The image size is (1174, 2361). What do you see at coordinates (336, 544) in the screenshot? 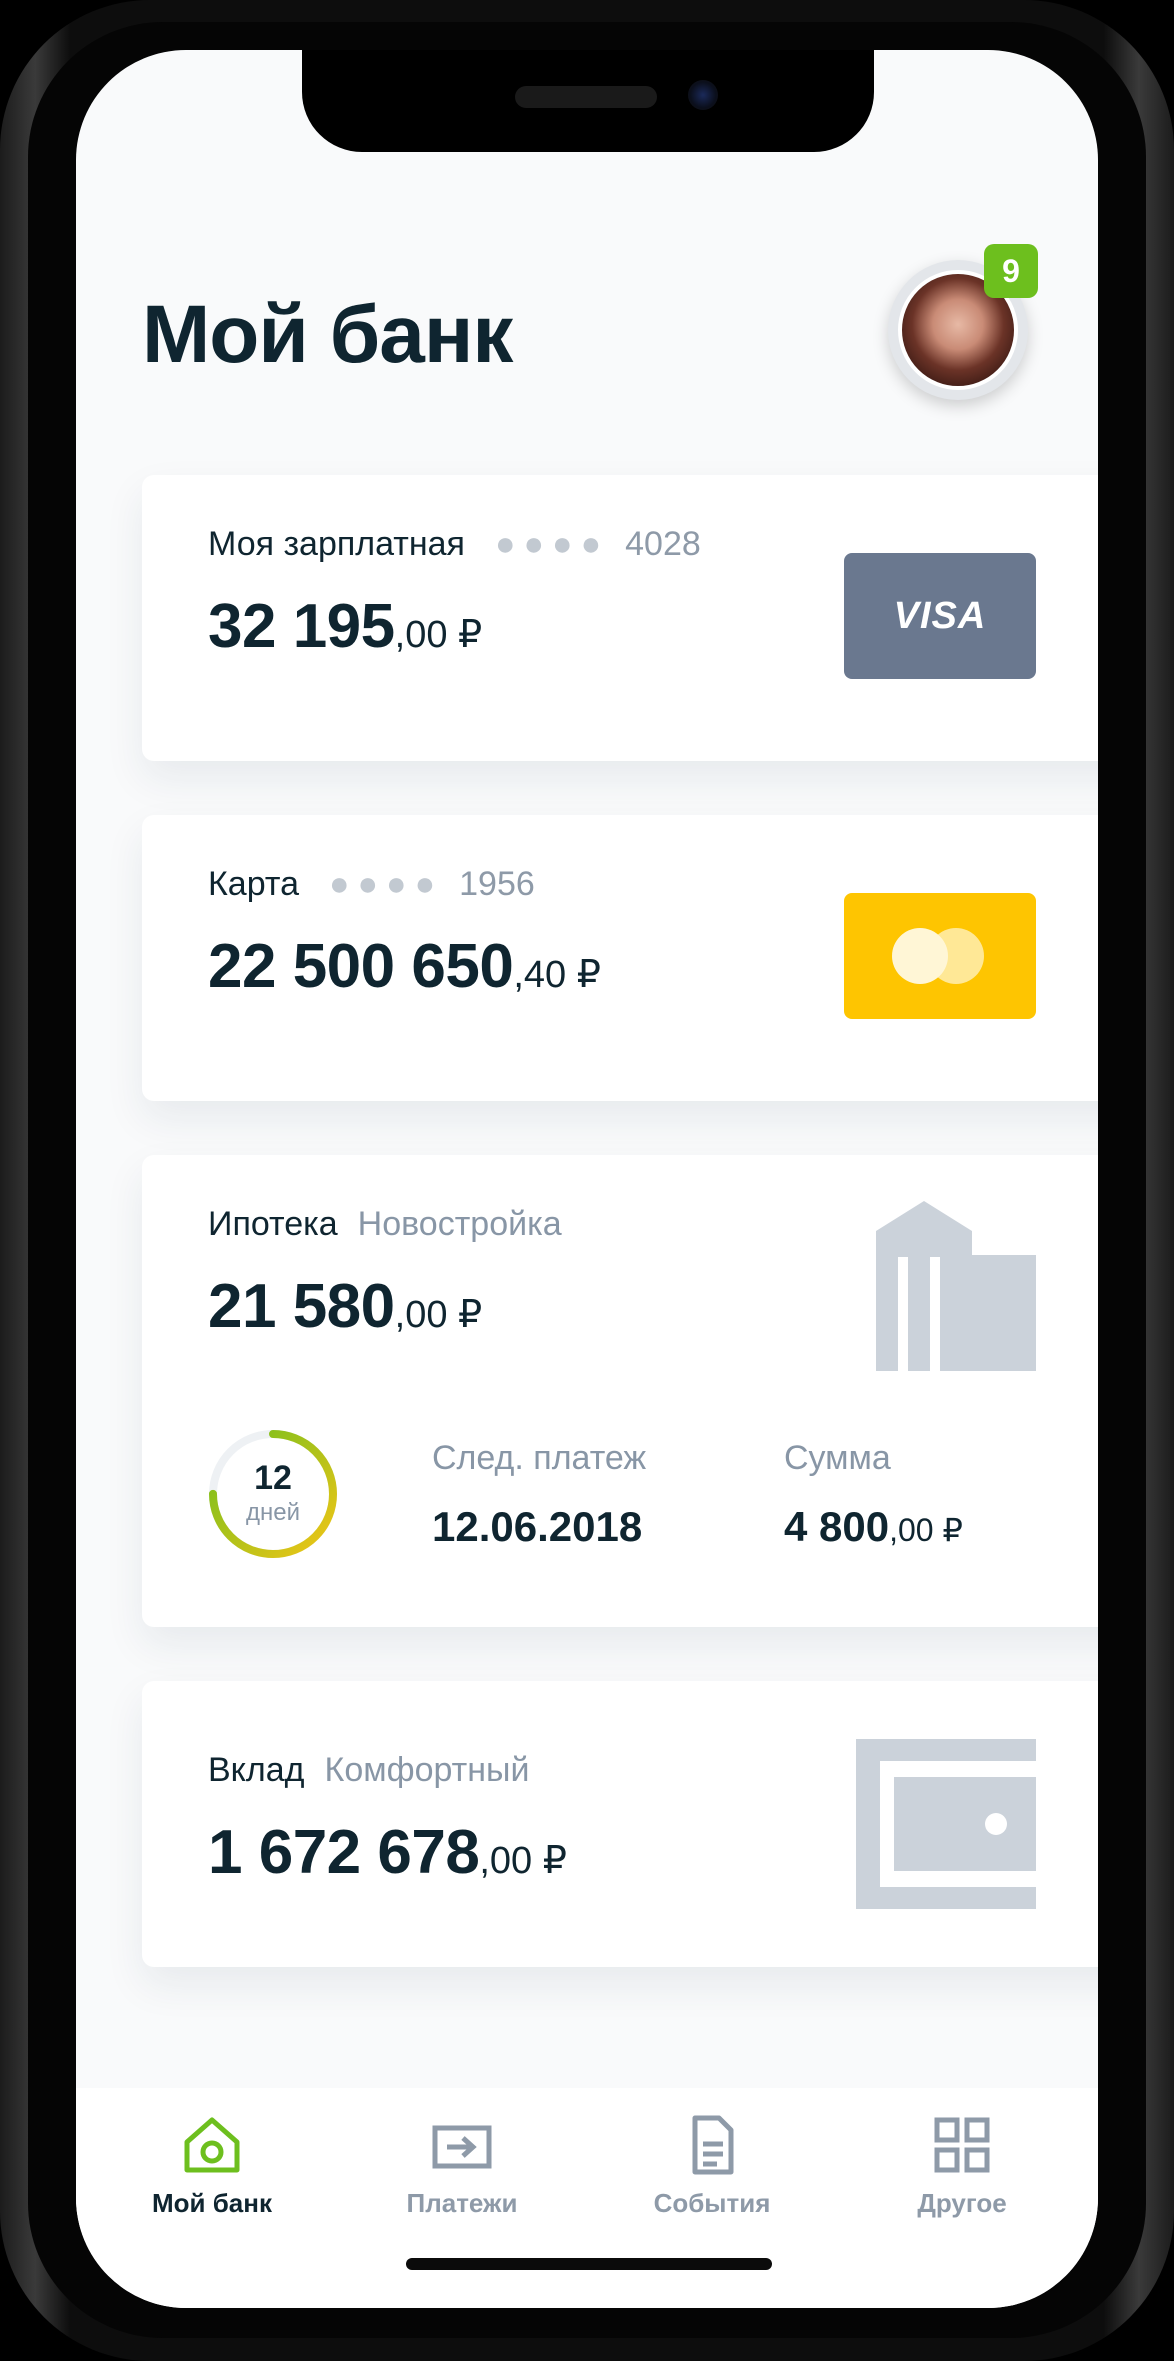
I see `card-title: Моя зарплатная` at bounding box center [336, 544].